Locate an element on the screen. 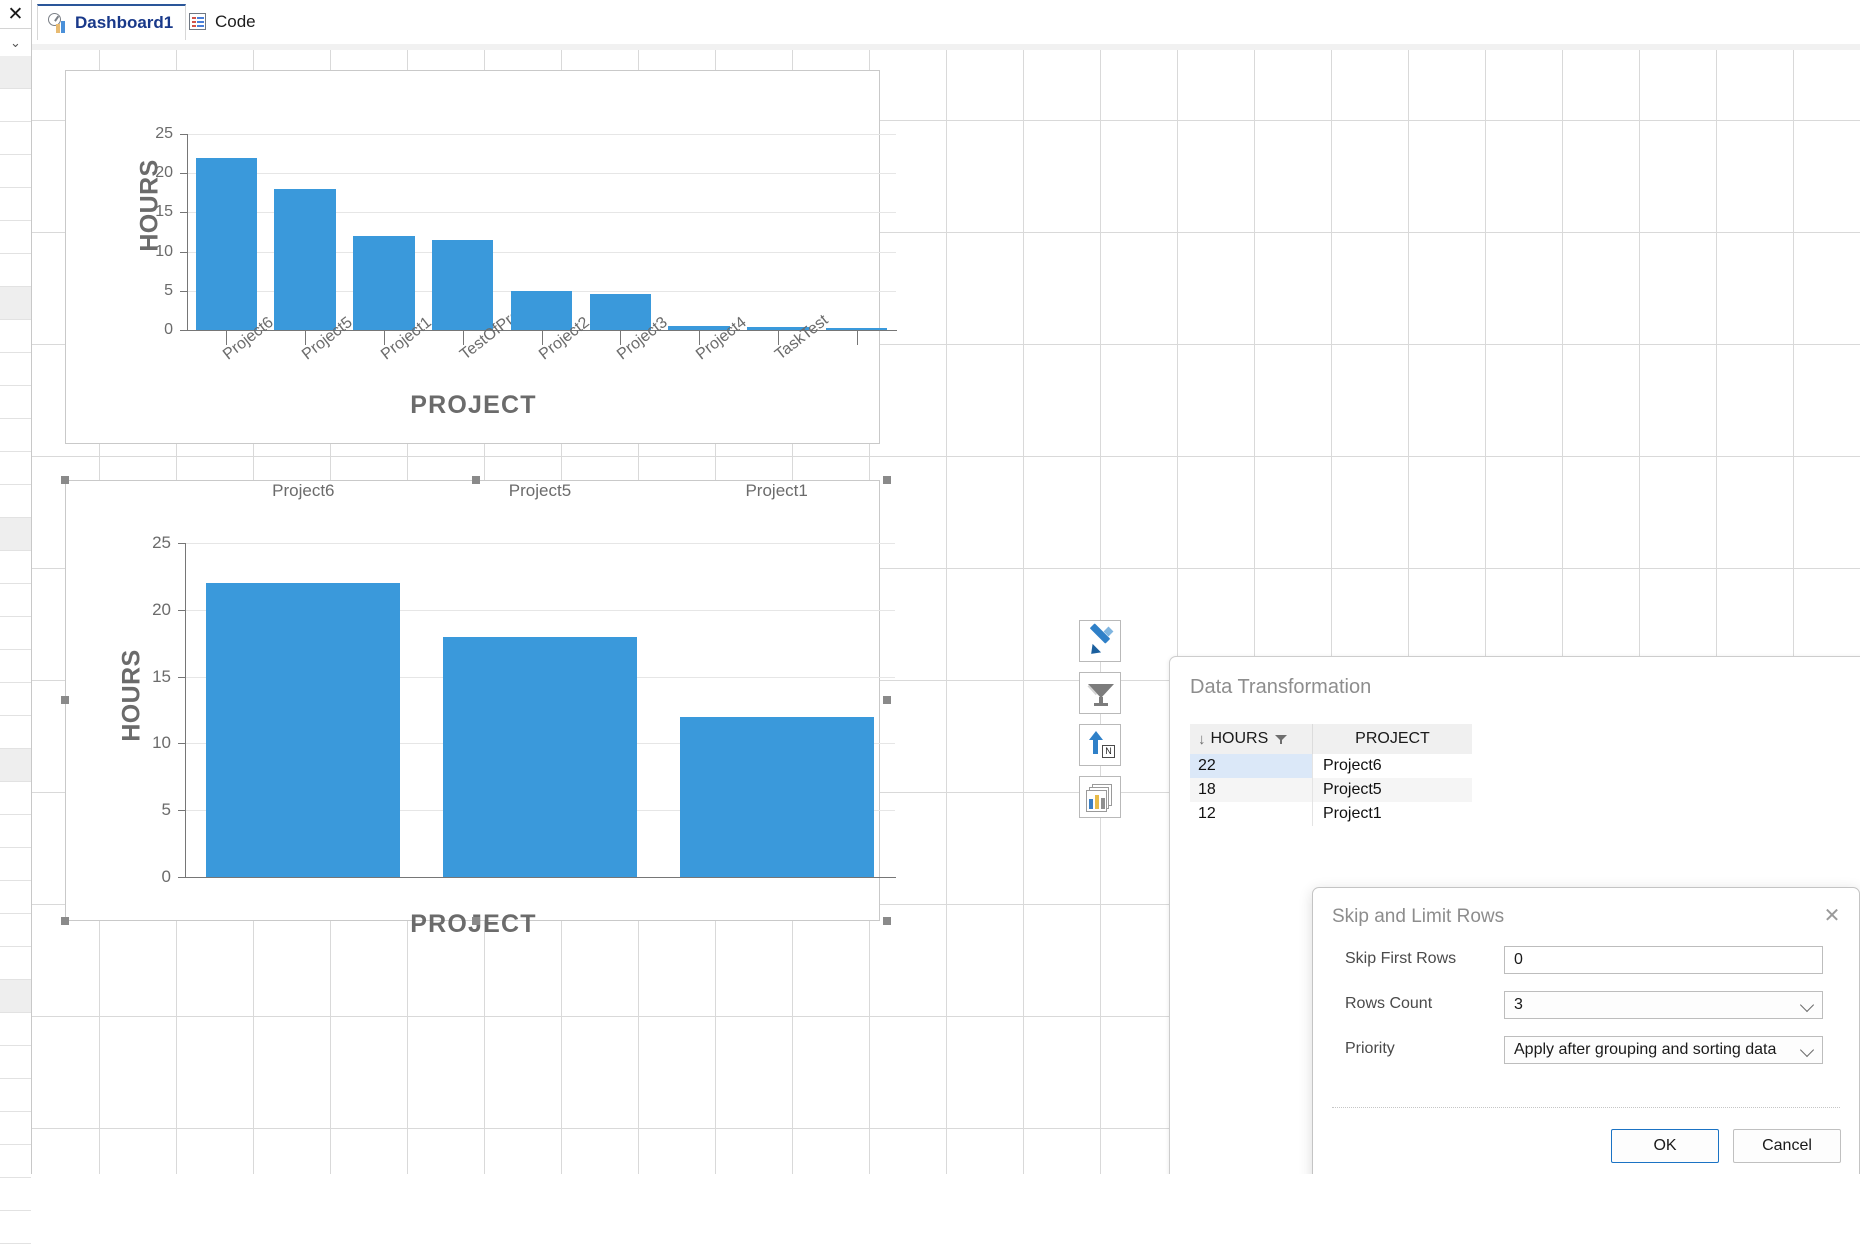  data-transformation-table: ↓ HOURS PROJECT 22 Project6 18 Project5 is located at coordinates (1331, 775).